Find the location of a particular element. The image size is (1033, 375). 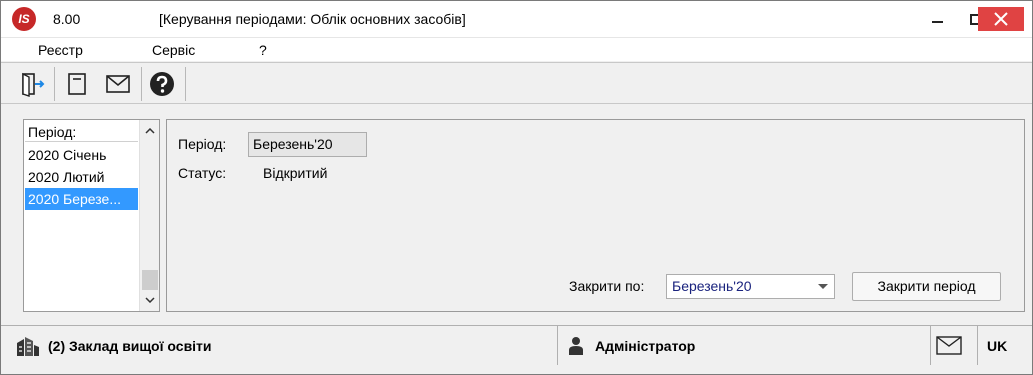

close-icon is located at coordinates (1001, 19).